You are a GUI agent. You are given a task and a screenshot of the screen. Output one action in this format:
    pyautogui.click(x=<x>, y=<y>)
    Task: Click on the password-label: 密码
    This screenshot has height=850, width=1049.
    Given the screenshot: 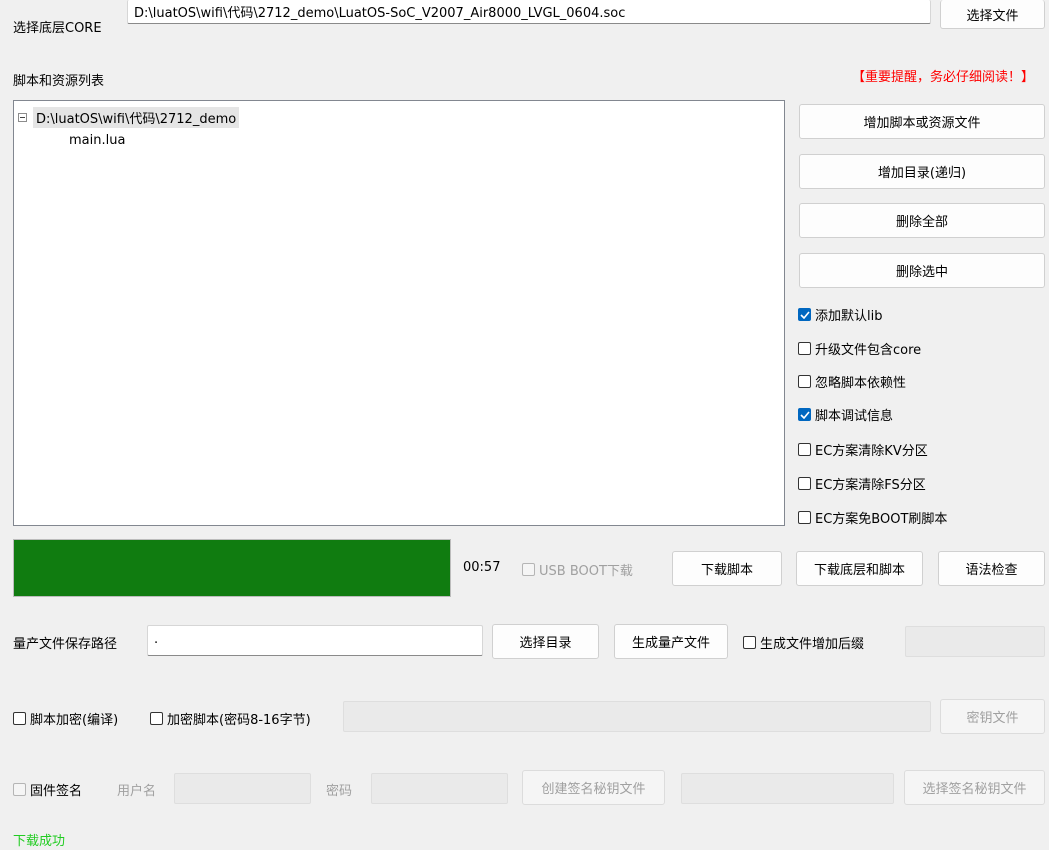 What is the action you would take?
    pyautogui.click(x=339, y=791)
    